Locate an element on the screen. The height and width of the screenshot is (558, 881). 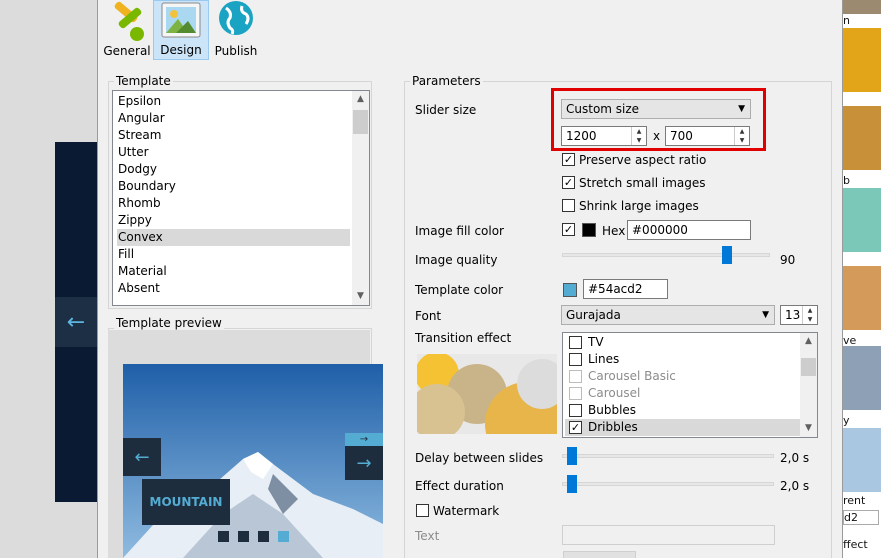
delay-label: Delay between slides is located at coordinates (479, 458).